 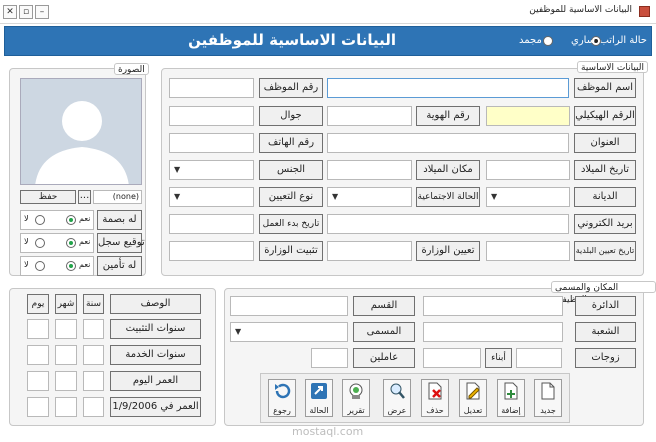 I want to click on maximize-window-button: ▫, so click(x=26, y=12).